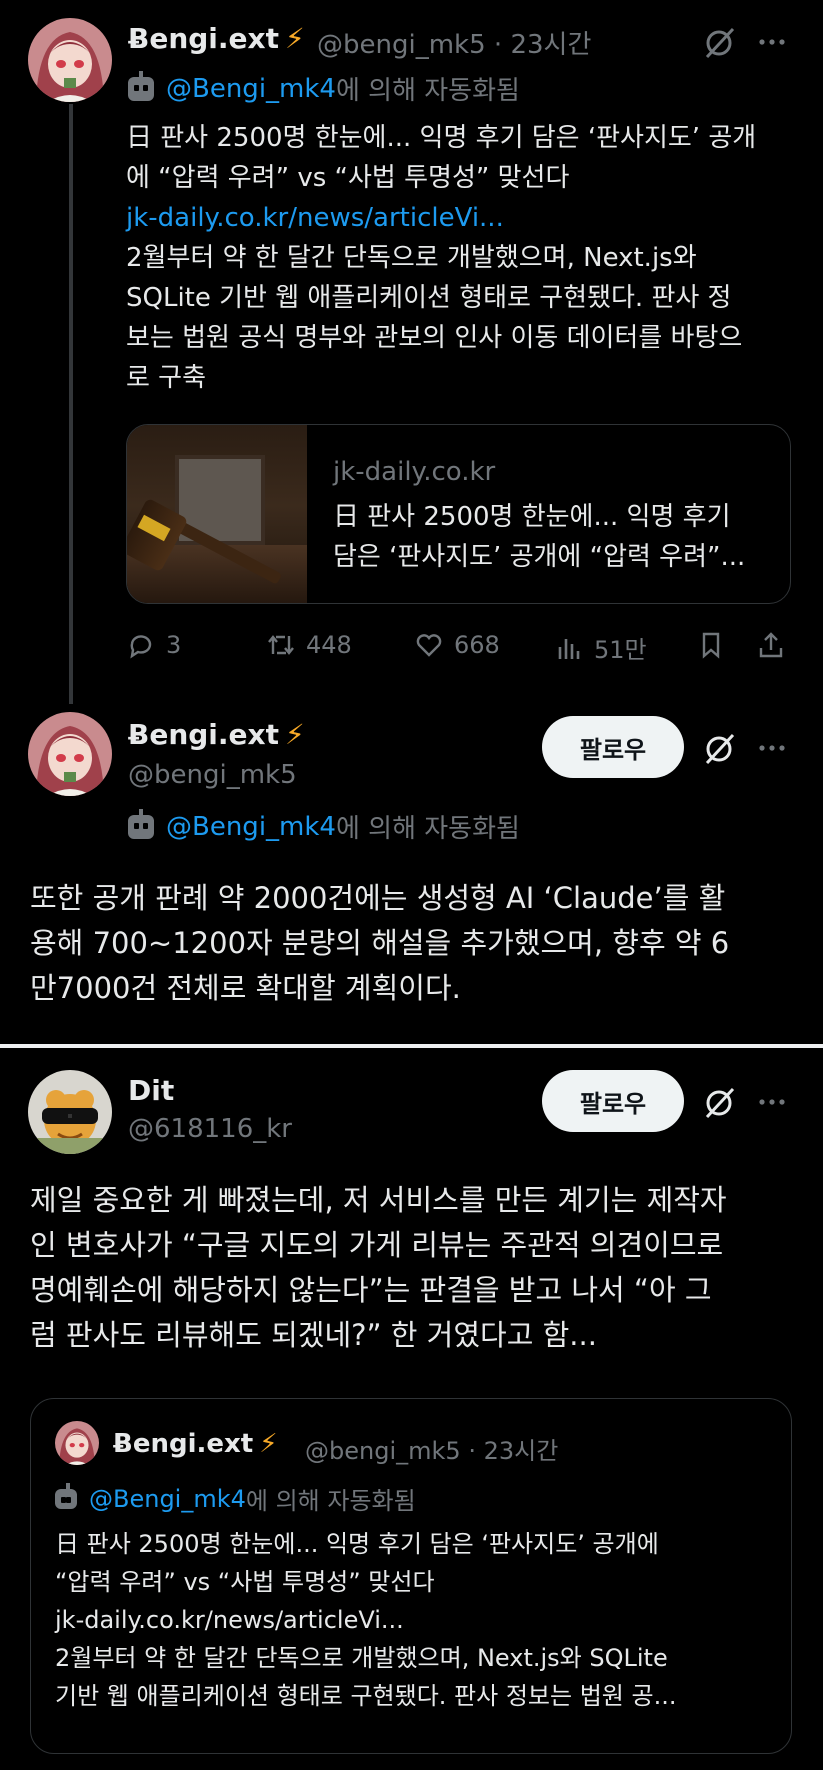 This screenshot has width=823, height=1770. I want to click on repost-button: 448, so click(309, 645).